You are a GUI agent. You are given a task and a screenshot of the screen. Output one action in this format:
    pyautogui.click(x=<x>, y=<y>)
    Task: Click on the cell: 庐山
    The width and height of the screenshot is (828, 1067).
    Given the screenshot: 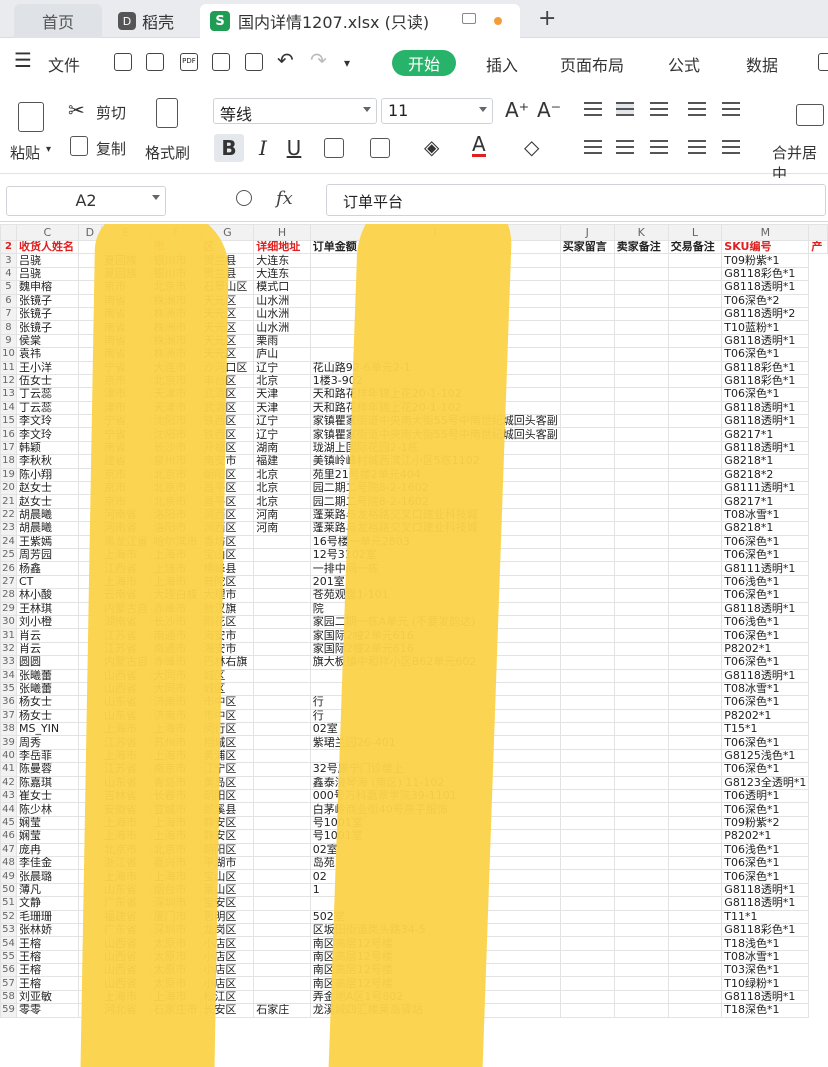 What is the action you would take?
    pyautogui.click(x=282, y=354)
    